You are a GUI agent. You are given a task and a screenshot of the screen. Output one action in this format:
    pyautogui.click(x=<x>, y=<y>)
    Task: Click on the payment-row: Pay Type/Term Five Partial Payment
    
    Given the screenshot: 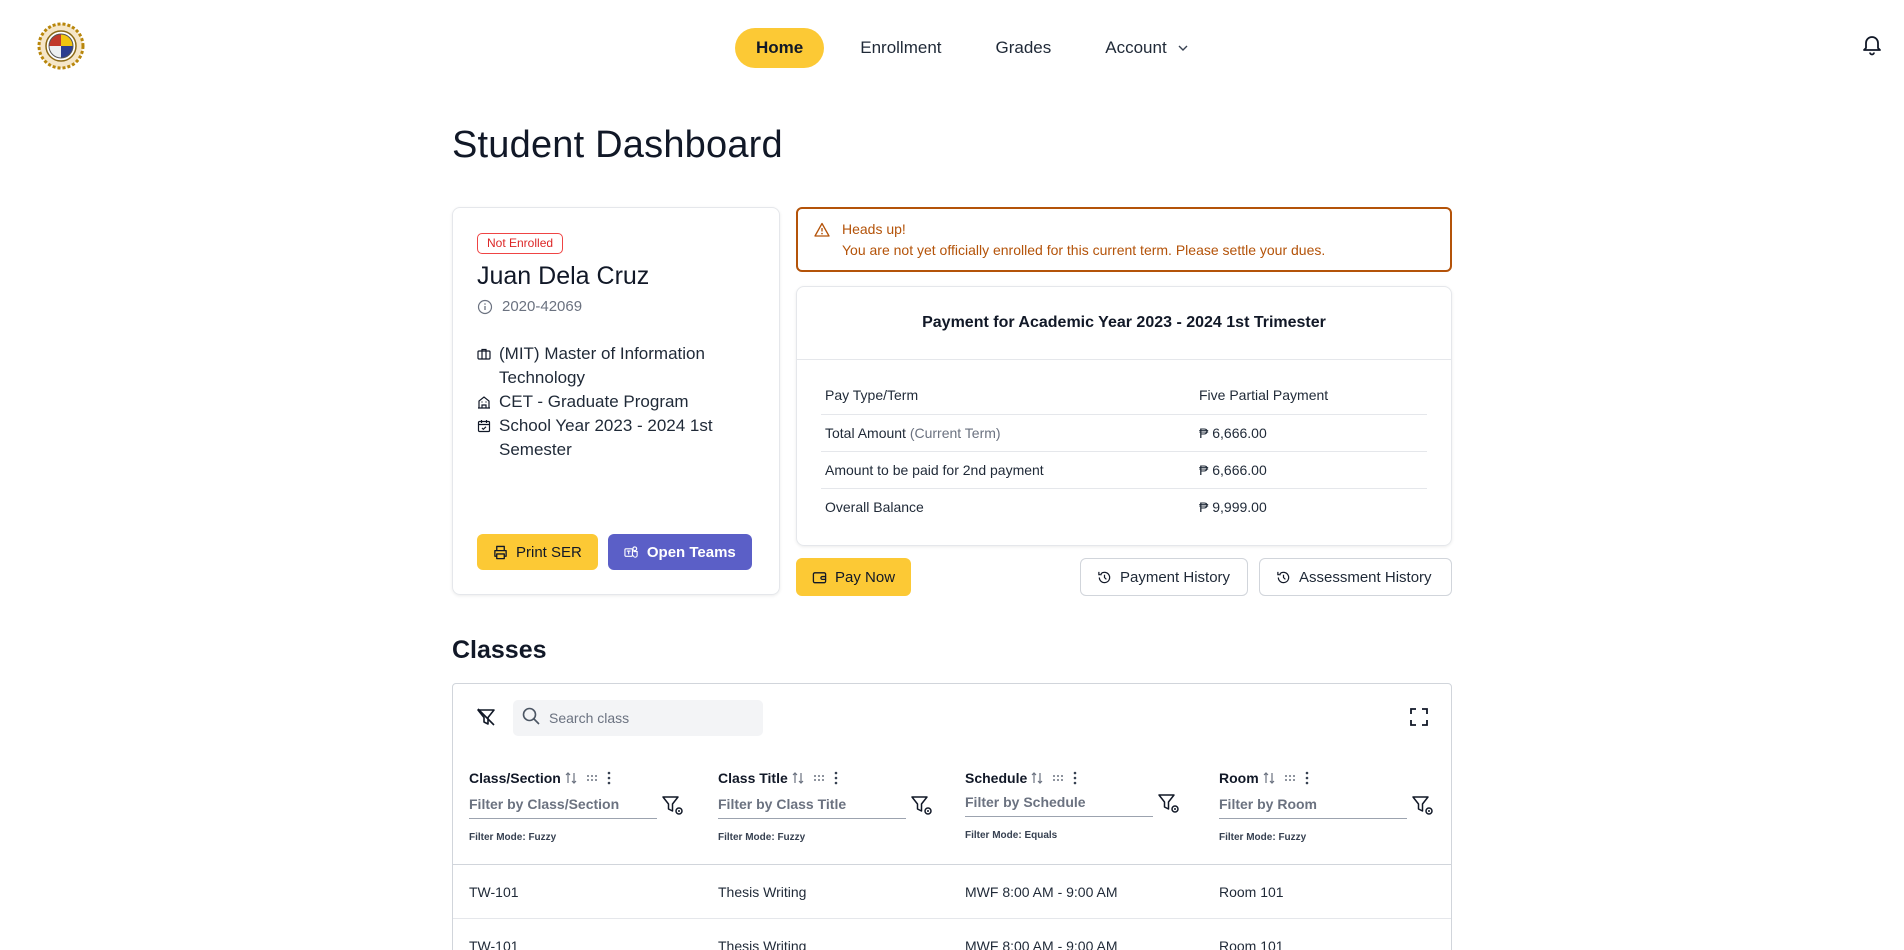 What is the action you would take?
    pyautogui.click(x=1124, y=396)
    